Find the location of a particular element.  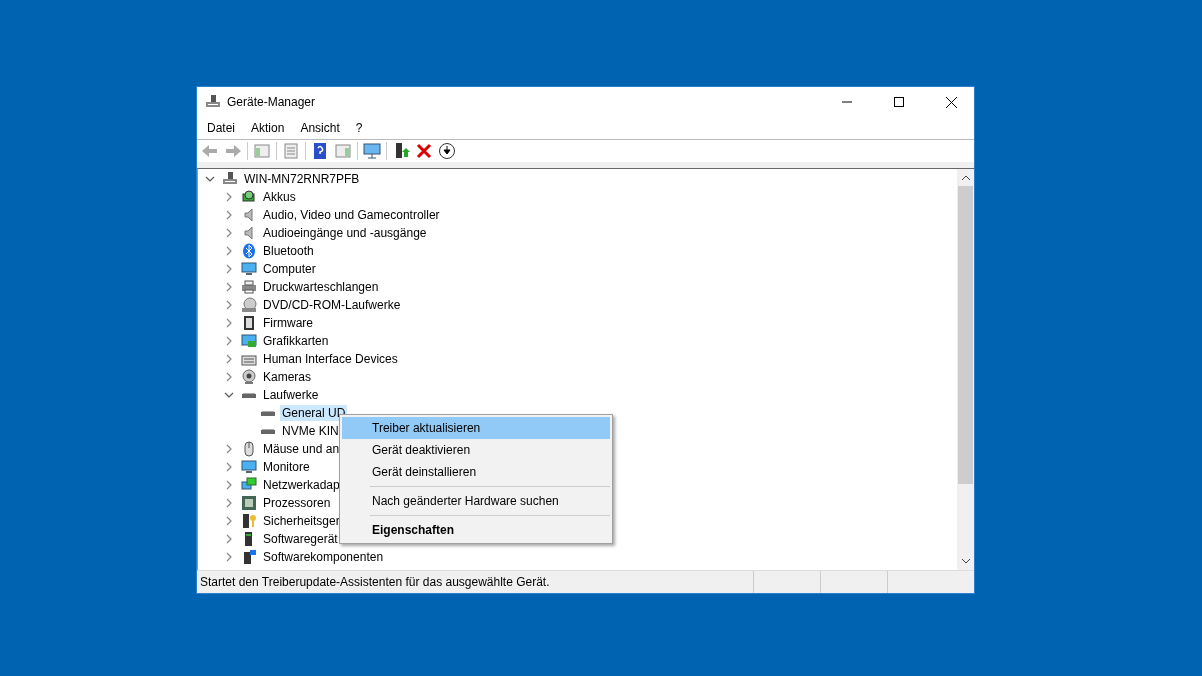

menu-item: Treiber aktualisieren is located at coordinates (476, 428).